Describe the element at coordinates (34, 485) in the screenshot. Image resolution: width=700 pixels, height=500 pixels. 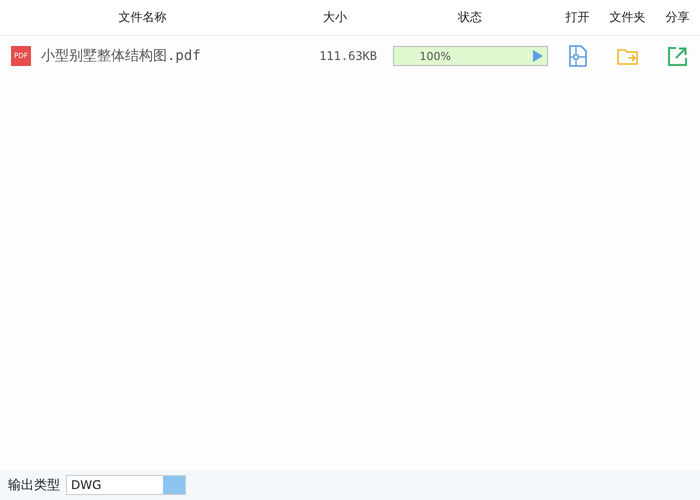
I see `output-type-label: 输出类型` at that location.